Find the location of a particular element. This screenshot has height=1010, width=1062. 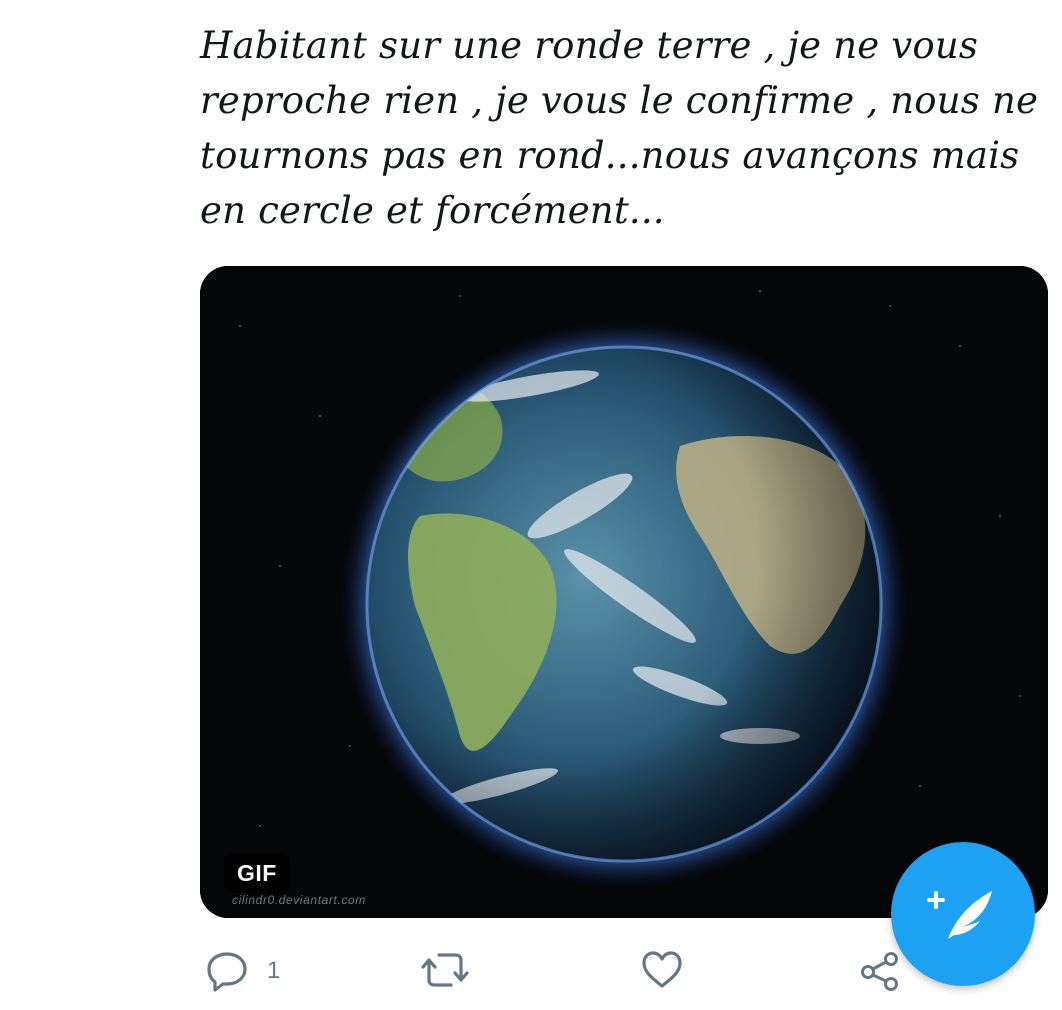

compose-tweet-button is located at coordinates (963, 914).